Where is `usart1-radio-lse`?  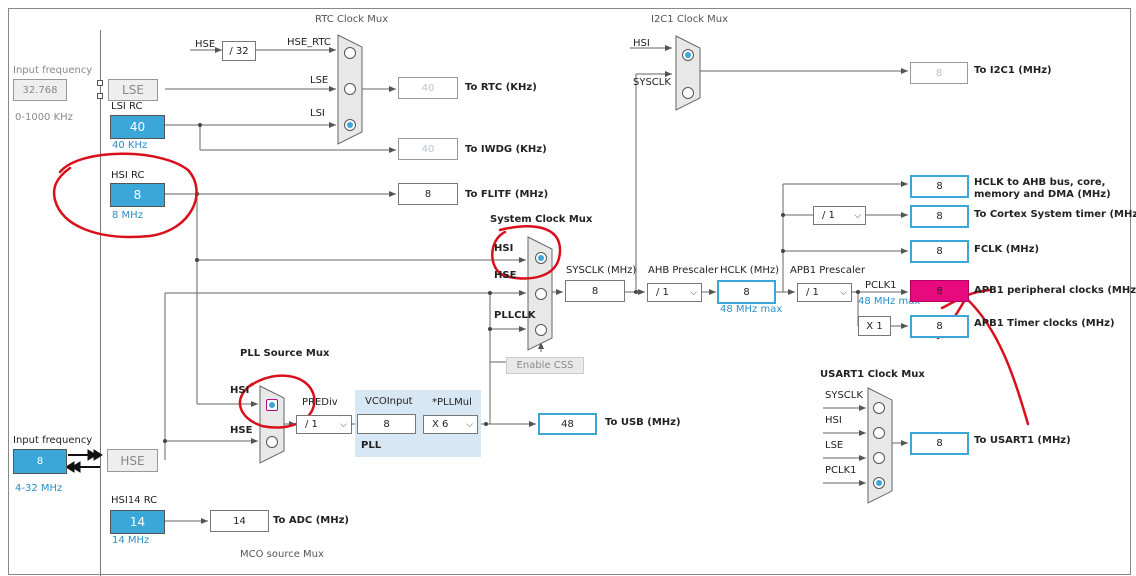
usart1-radio-lse is located at coordinates (879, 458).